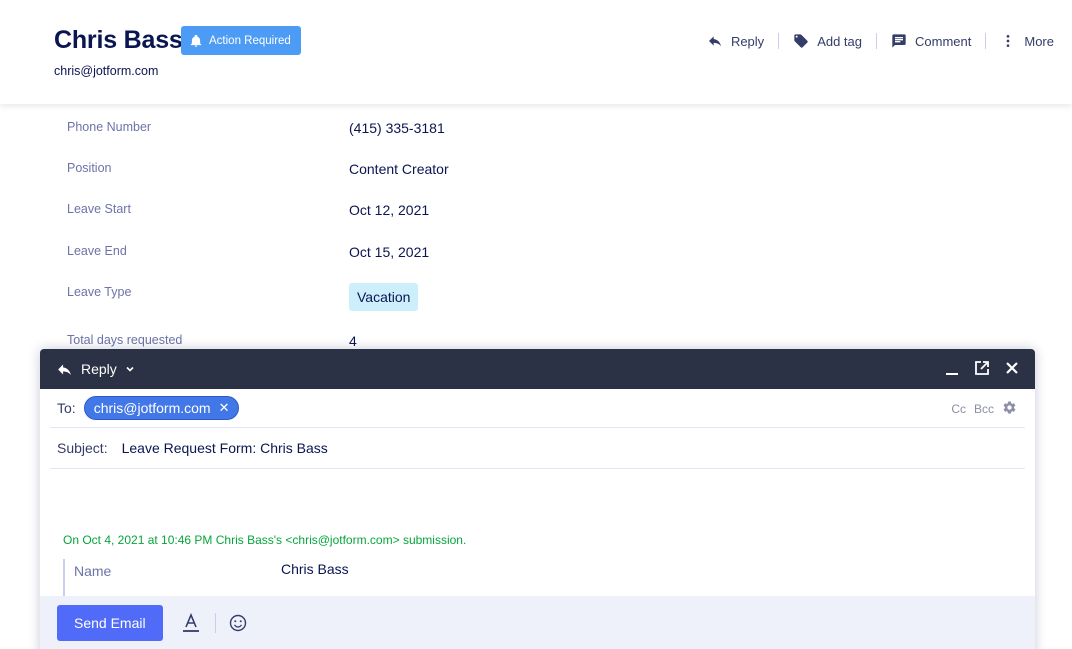 The height and width of the screenshot is (649, 1072). I want to click on field-value-phone: (415) 335-3181, so click(397, 128).